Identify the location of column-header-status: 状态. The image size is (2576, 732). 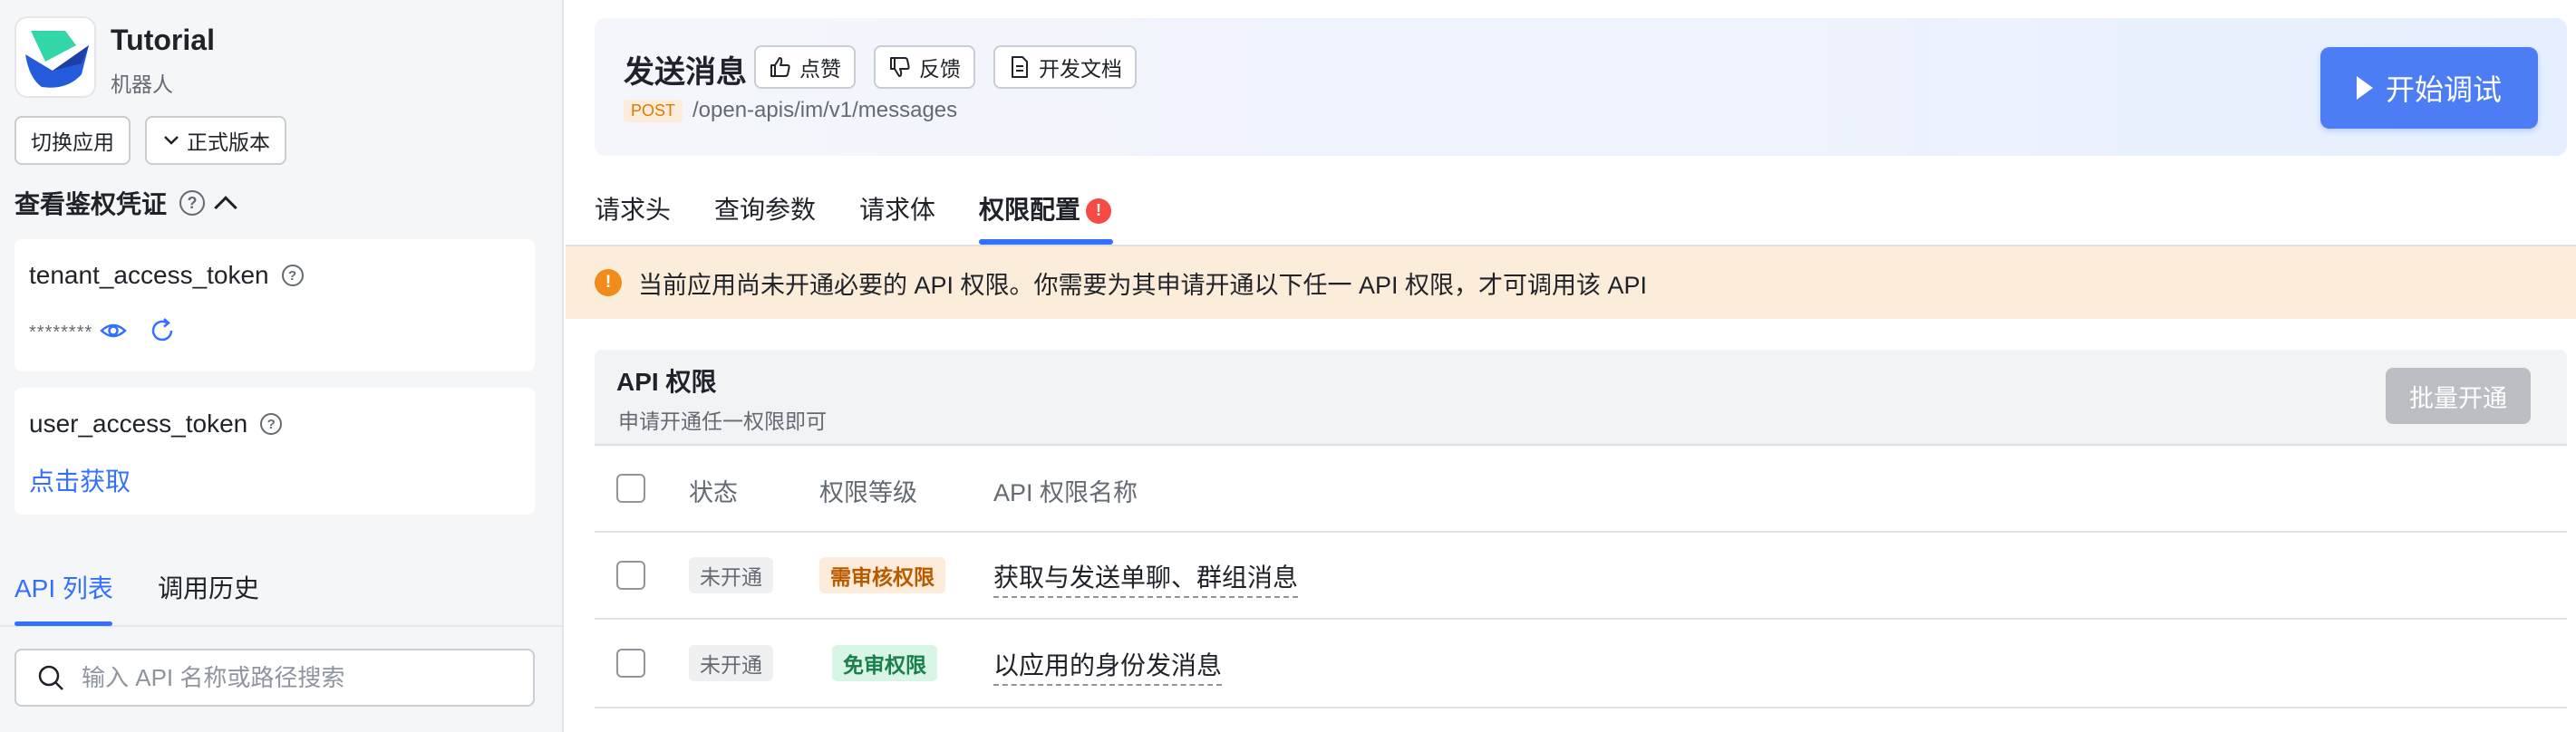
(713, 492).